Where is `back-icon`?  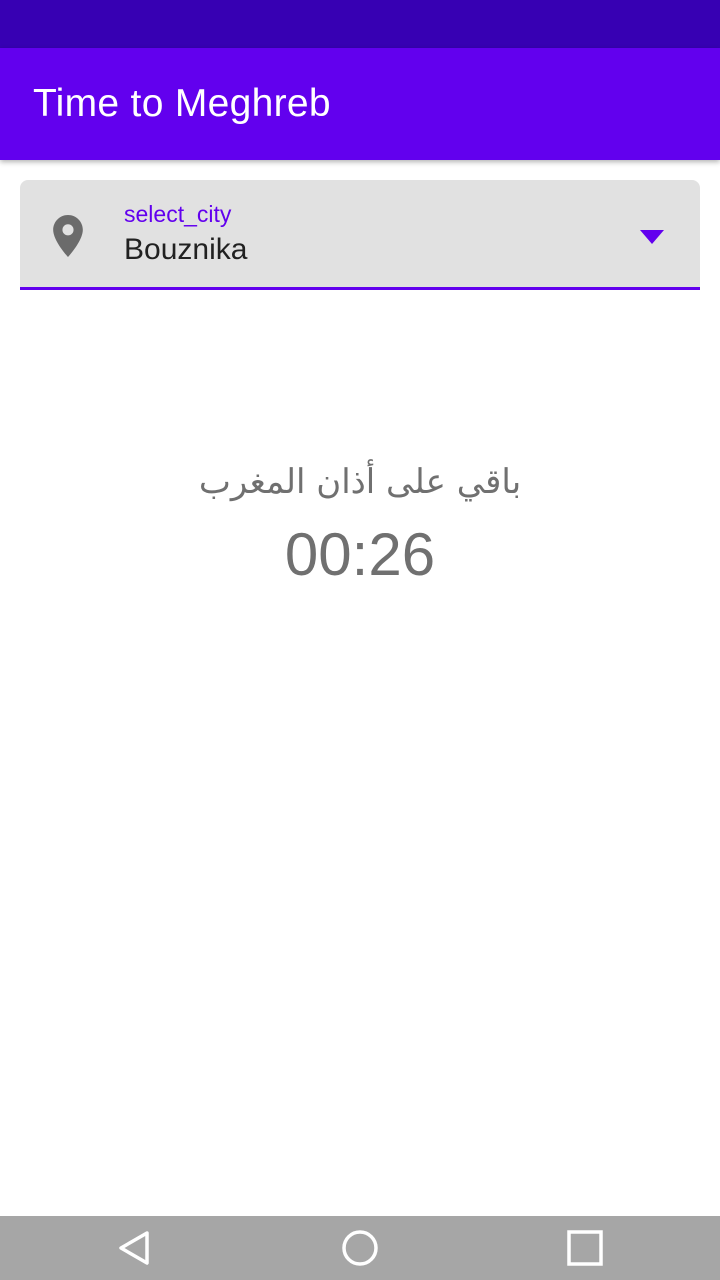 back-icon is located at coordinates (135, 1248).